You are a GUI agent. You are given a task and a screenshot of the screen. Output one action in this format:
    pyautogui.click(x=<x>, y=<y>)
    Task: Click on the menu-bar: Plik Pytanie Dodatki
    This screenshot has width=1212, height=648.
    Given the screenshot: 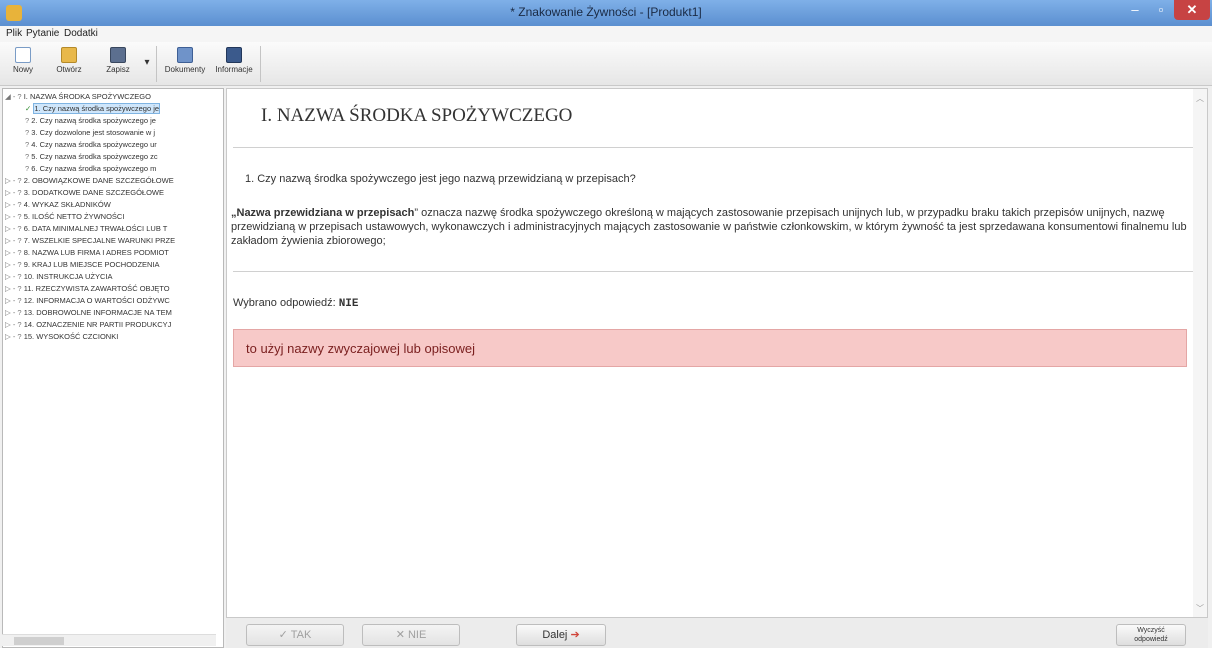 What is the action you would take?
    pyautogui.click(x=606, y=34)
    